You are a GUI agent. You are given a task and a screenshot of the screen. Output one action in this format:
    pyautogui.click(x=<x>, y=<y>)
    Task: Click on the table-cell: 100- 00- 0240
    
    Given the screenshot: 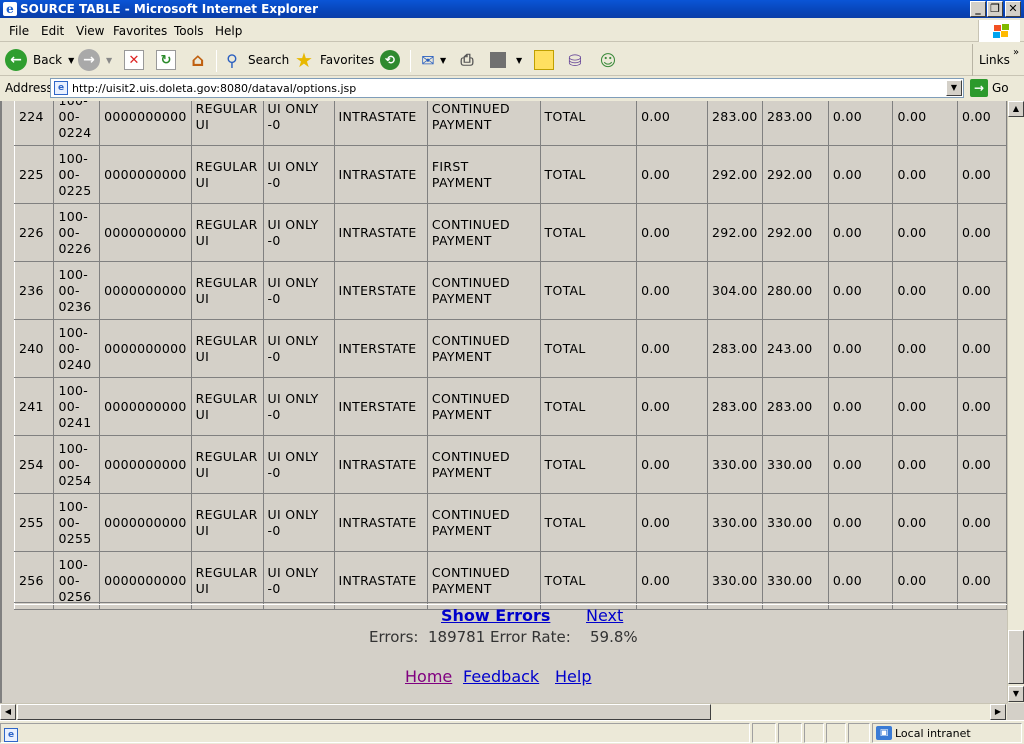 What is the action you would take?
    pyautogui.click(x=77, y=348)
    